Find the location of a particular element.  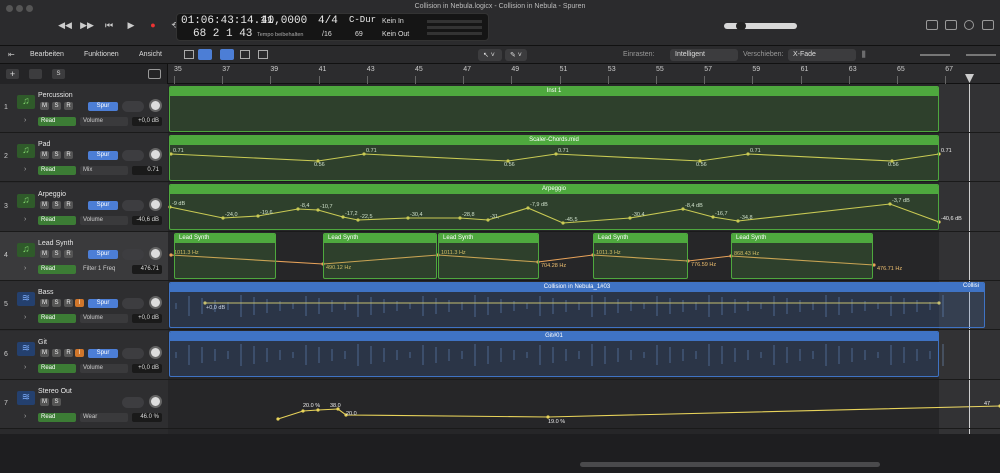

browser-icon is located at coordinates (988, 25).